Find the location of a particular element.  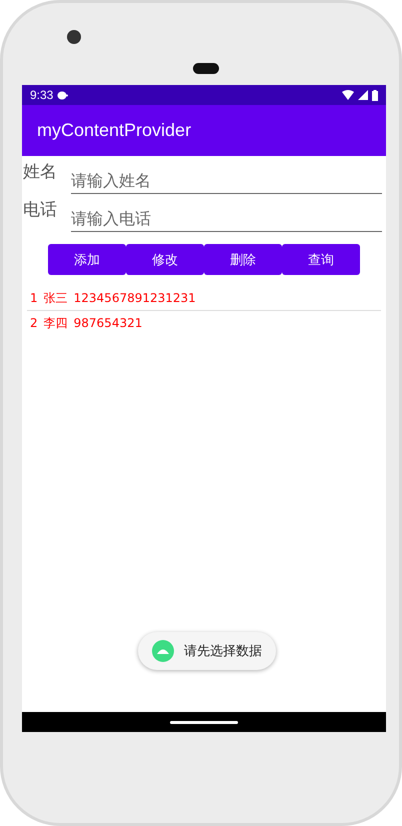

battery-icon is located at coordinates (375, 95).